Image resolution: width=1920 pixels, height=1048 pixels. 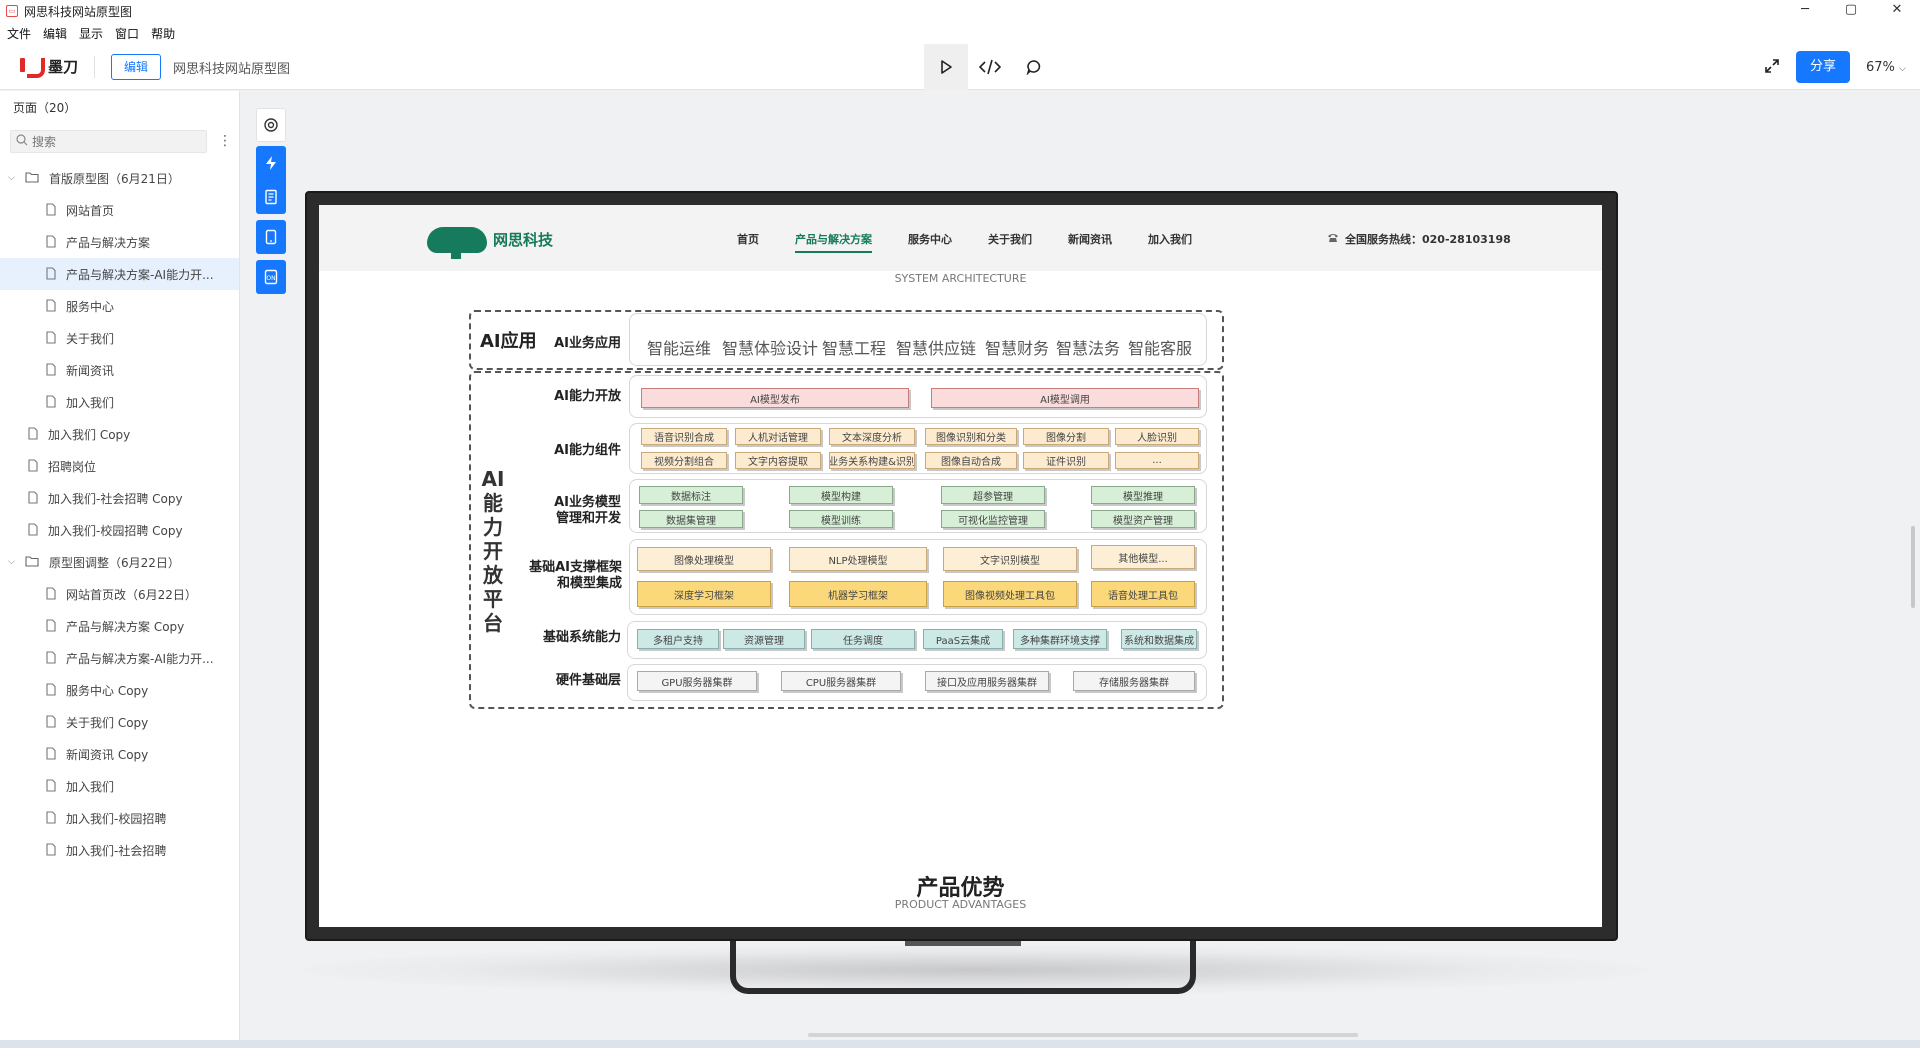 I want to click on tree-item-label: 加入我们, so click(x=90, y=402).